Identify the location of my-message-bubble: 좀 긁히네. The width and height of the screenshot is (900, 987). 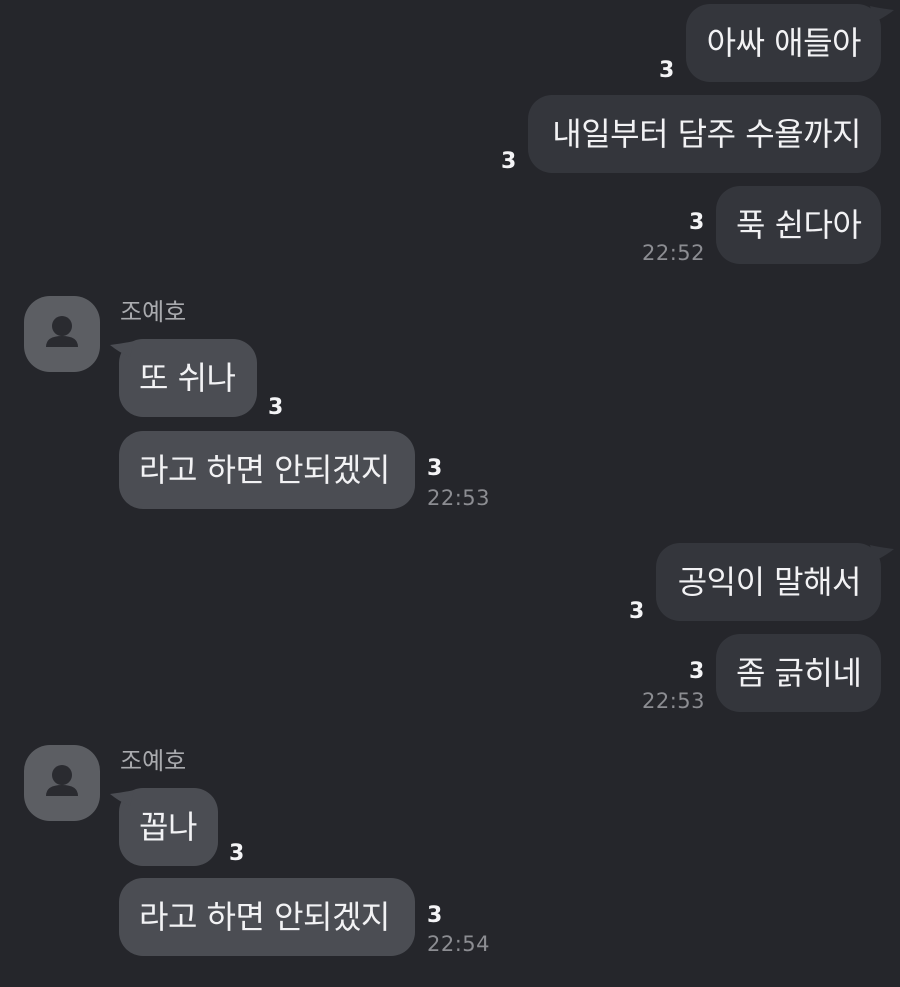
(798, 673).